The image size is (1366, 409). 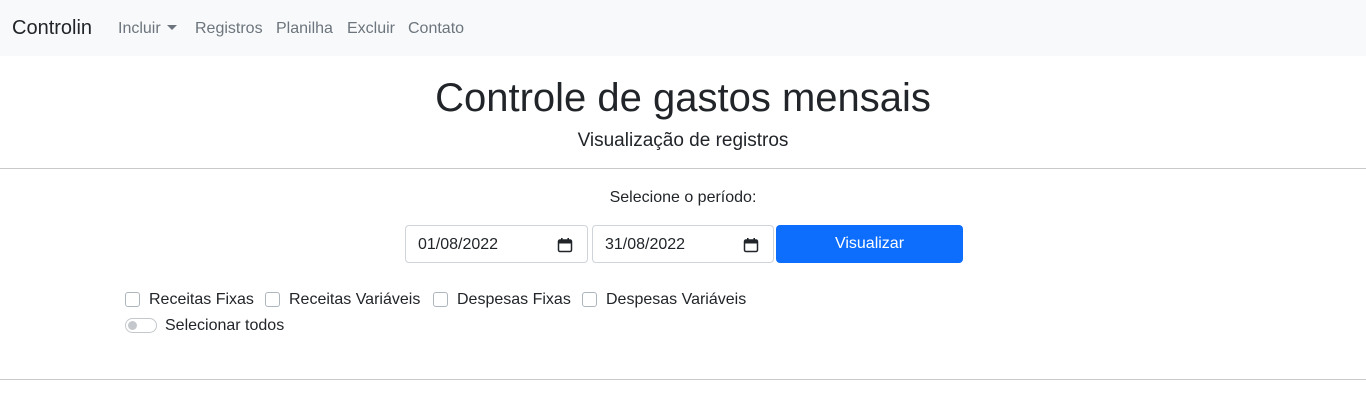 I want to click on period-label: Selecione o período:, so click(x=683, y=197).